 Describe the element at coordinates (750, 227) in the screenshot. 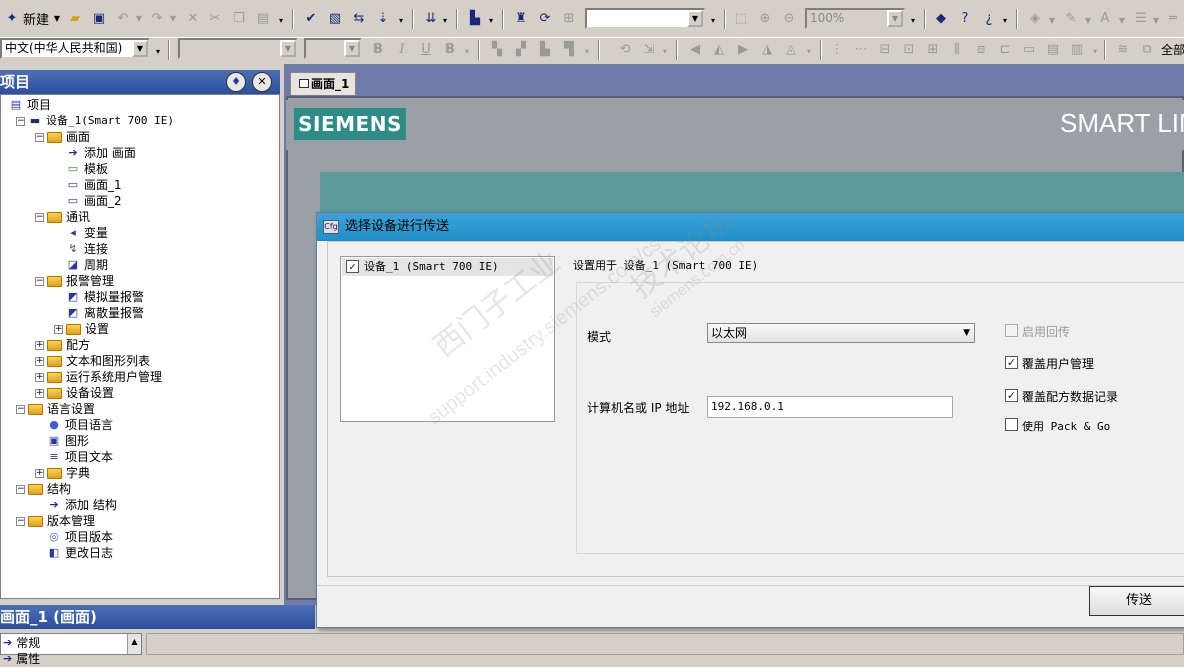

I see `dialog-title-bar: 选择设备进行传送` at that location.